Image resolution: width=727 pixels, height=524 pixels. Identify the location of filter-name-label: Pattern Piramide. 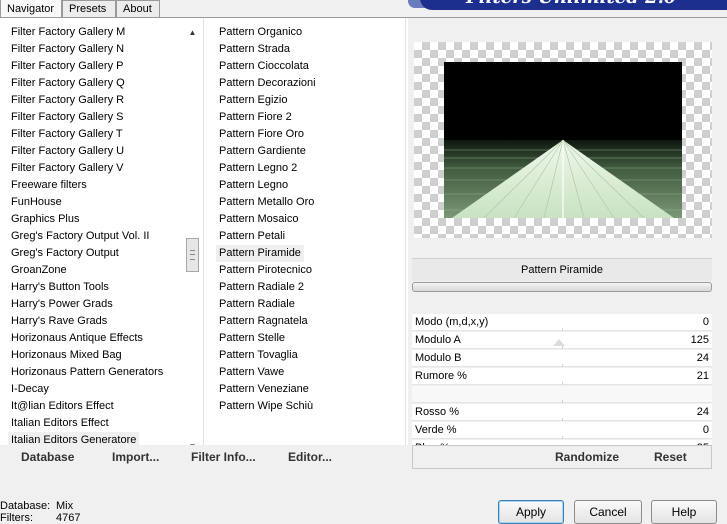
(562, 269).